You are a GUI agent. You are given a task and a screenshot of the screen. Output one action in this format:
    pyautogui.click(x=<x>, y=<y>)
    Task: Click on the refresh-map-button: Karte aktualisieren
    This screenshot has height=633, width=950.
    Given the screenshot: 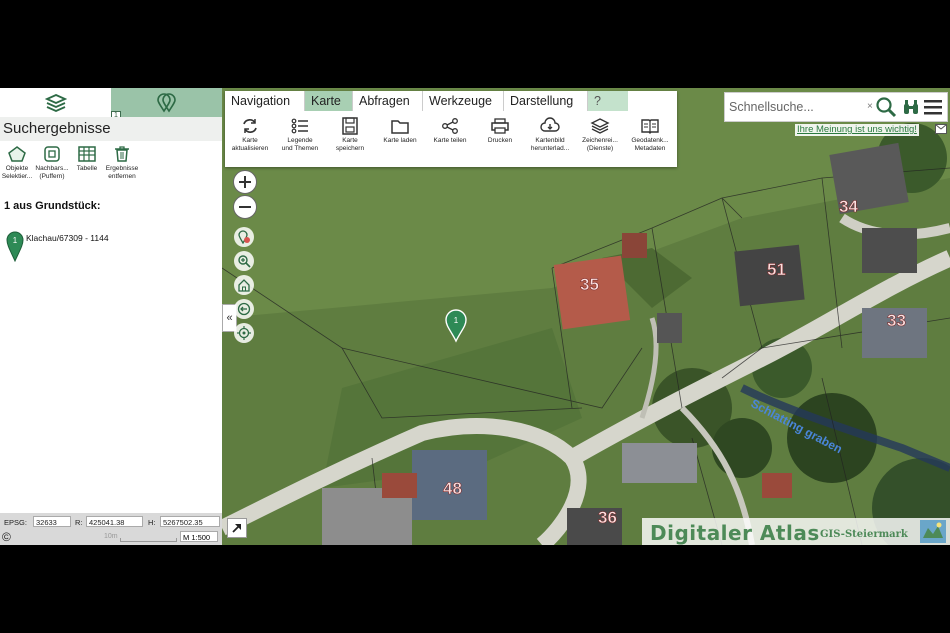 What is the action you would take?
    pyautogui.click(x=250, y=135)
    